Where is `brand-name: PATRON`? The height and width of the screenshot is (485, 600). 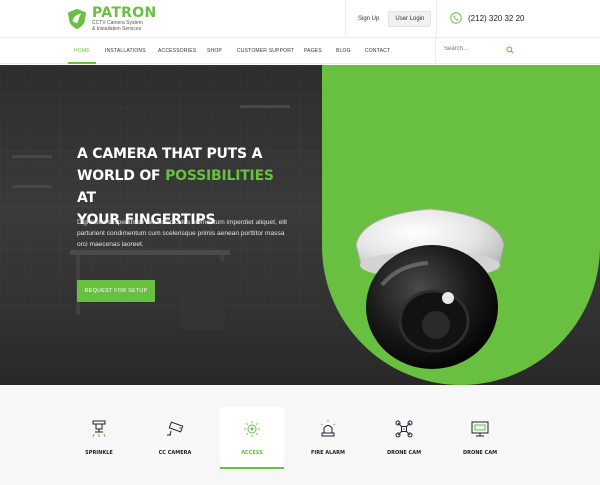
brand-name: PATRON is located at coordinates (124, 13).